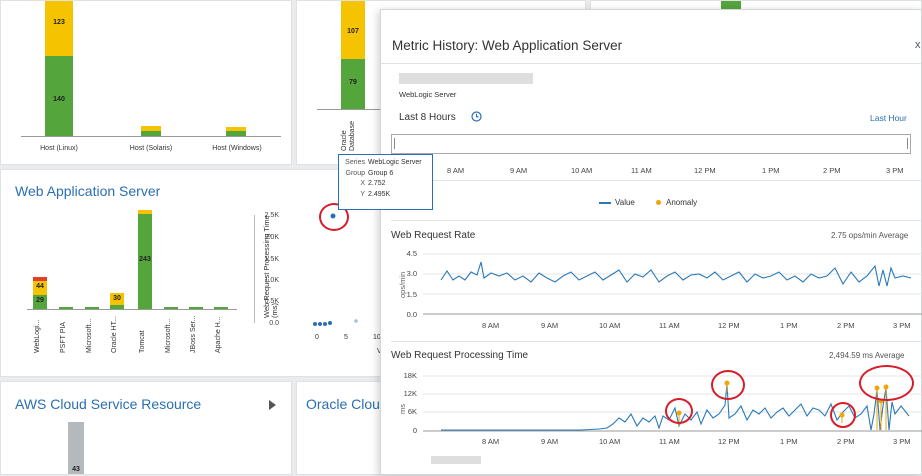 This screenshot has height=476, width=922. I want to click on tooltip-key: Series, so click(355, 162).